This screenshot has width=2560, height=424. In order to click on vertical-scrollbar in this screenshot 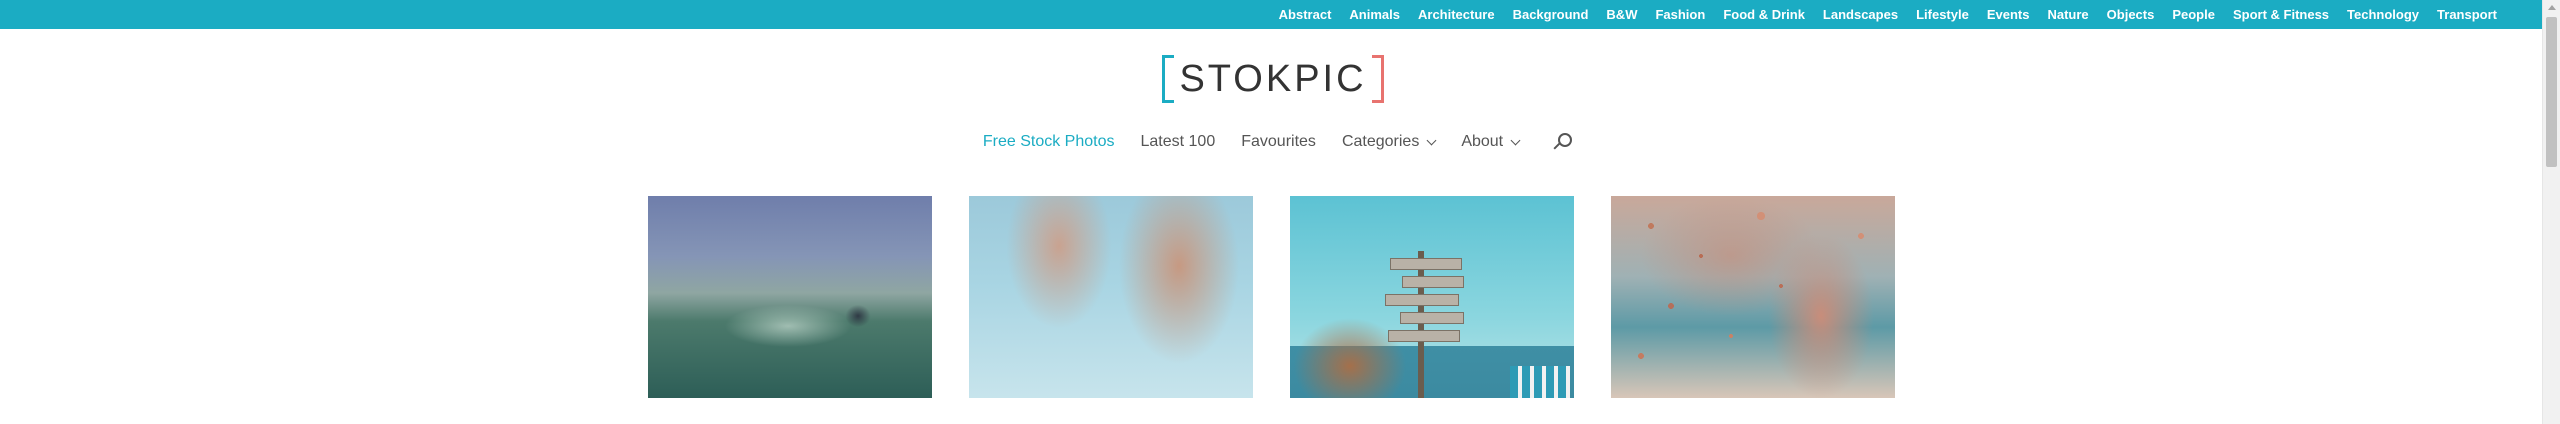, I will do `click(2551, 212)`.